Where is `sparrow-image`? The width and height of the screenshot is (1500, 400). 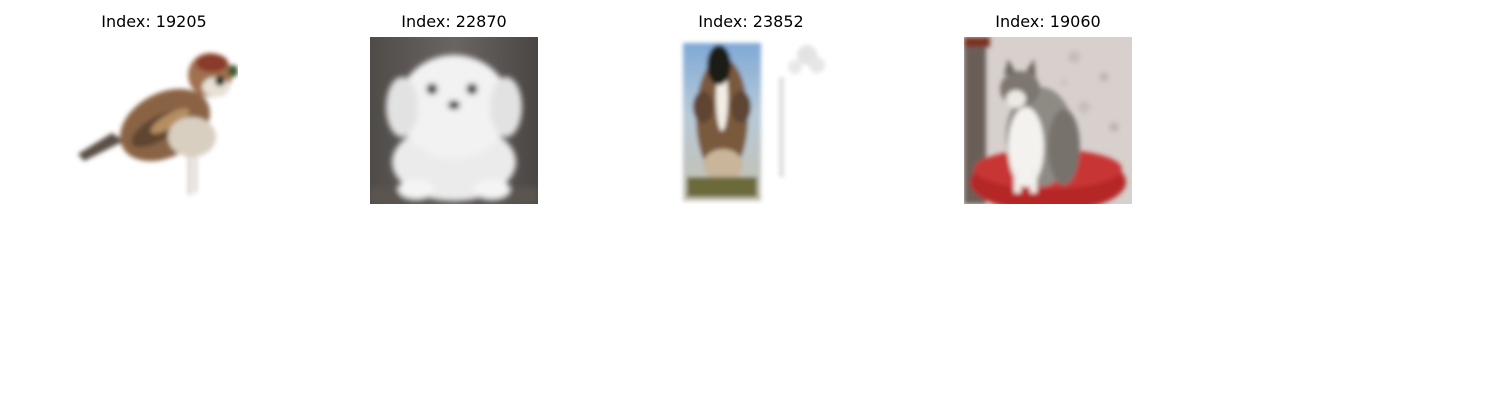
sparrow-image is located at coordinates (154, 120).